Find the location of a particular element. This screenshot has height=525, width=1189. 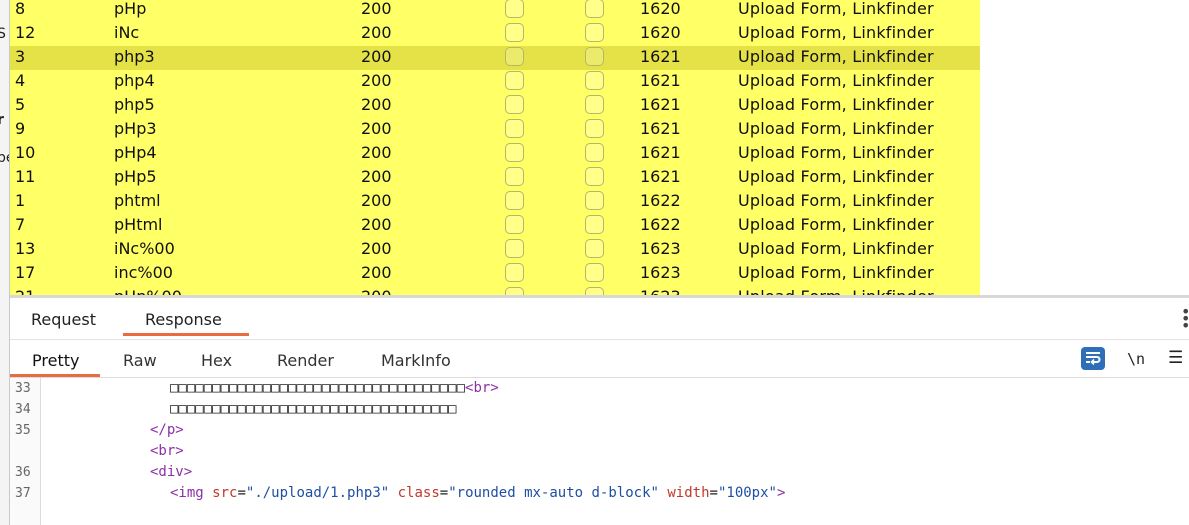

tab-hex: Hex is located at coordinates (216, 360).